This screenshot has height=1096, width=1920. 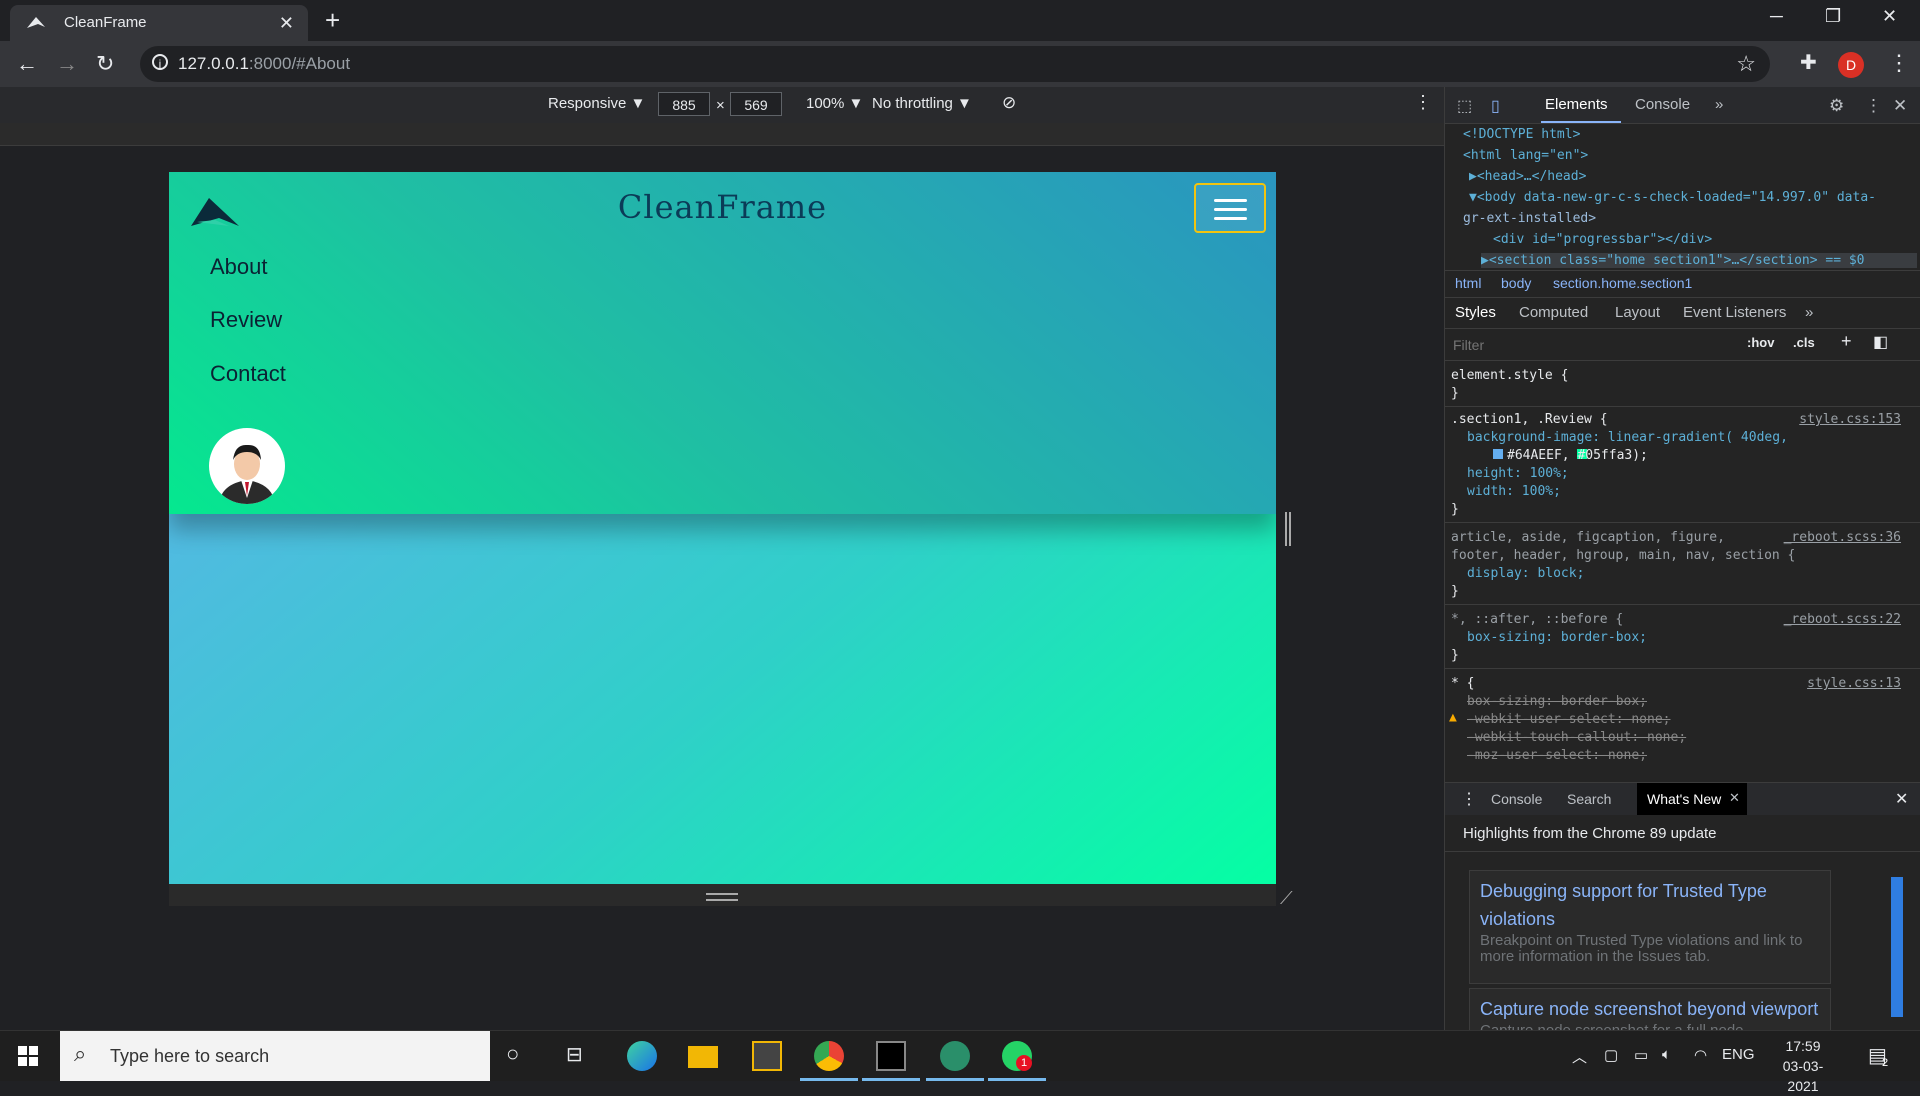 I want to click on battery-saver-icon: ▢, so click(x=1611, y=1055).